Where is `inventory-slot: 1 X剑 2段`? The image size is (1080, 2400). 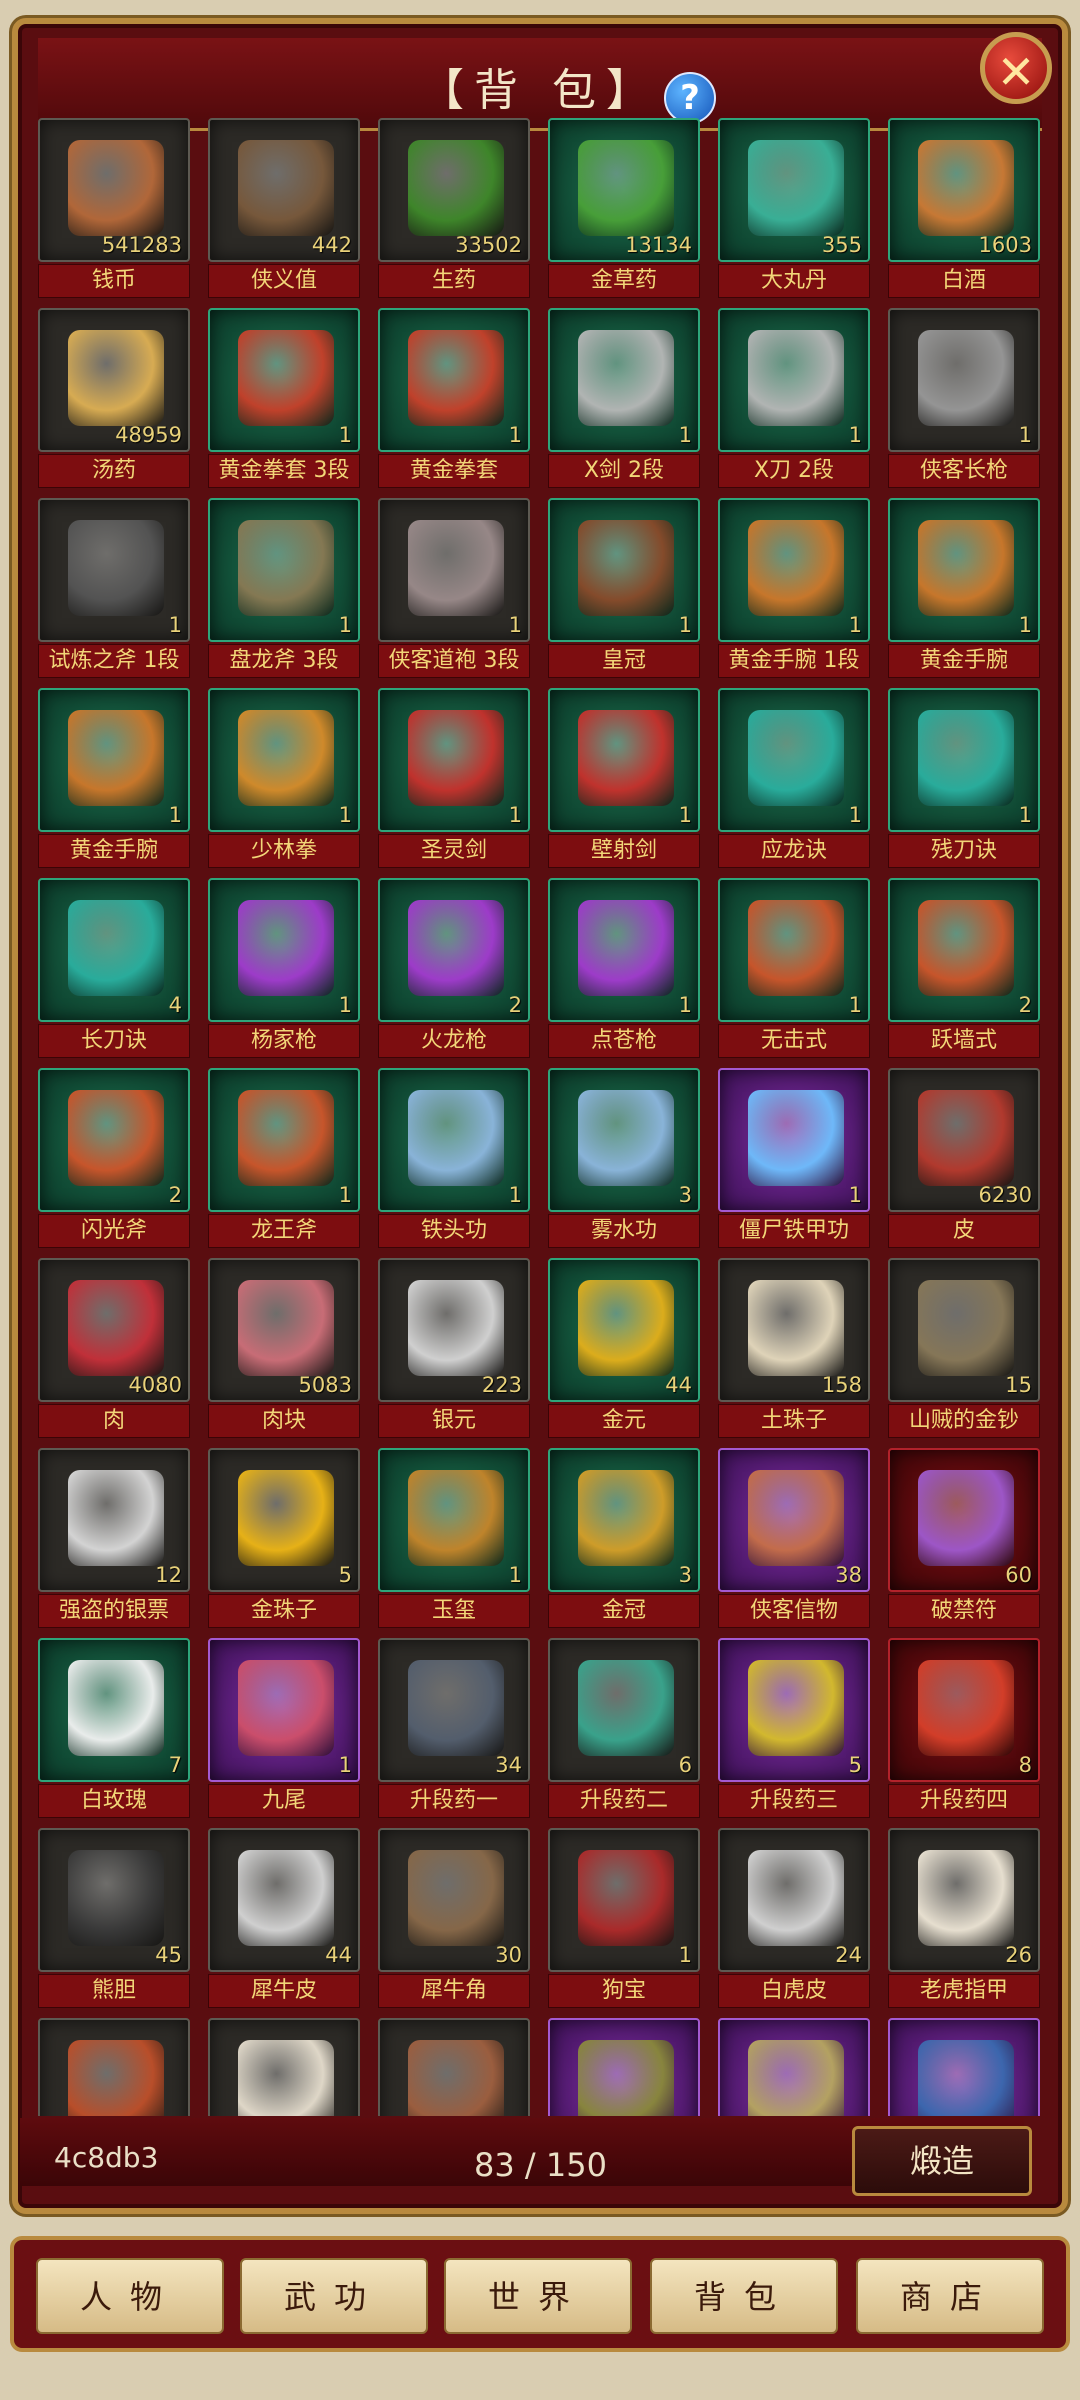
inventory-slot: 1 X剑 2段 is located at coordinates (624, 398).